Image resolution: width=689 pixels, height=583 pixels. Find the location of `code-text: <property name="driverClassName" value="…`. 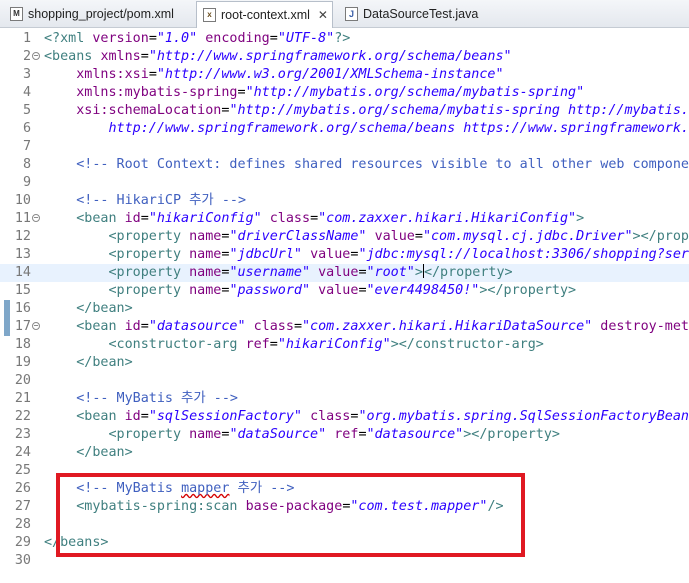

code-text: <property name="driverClassName" value="… is located at coordinates (398, 236).